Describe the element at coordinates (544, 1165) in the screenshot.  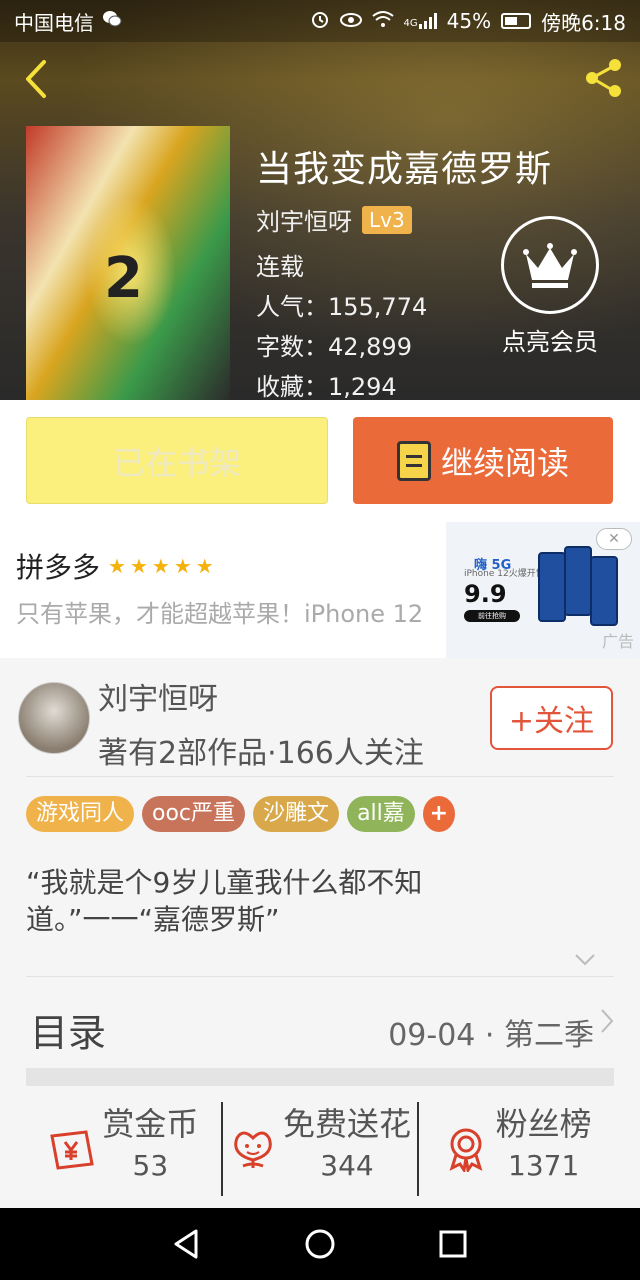
I see `stat-fans-value: 1371` at that location.